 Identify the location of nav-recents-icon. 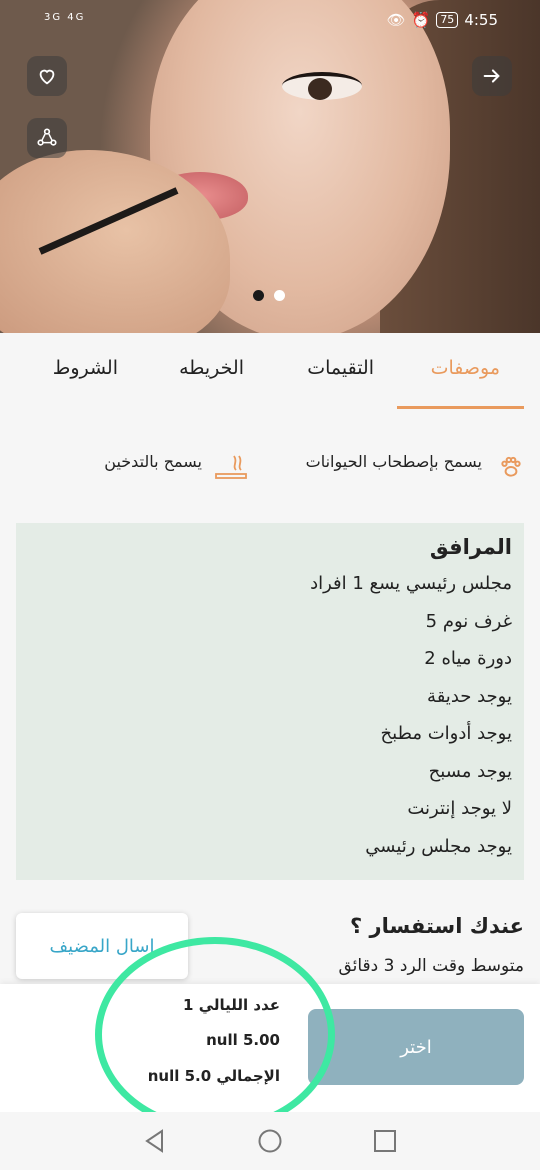
(385, 1141).